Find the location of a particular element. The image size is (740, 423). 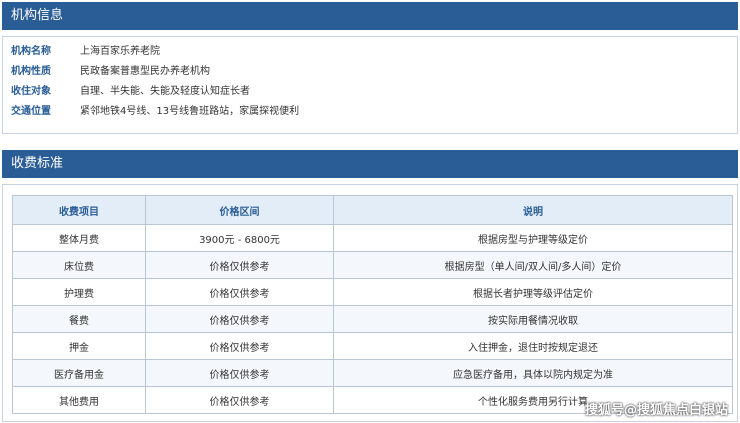

table-row: 押金 价格仅供参考 入住押金，退住时按规定退还 is located at coordinates (372, 346).